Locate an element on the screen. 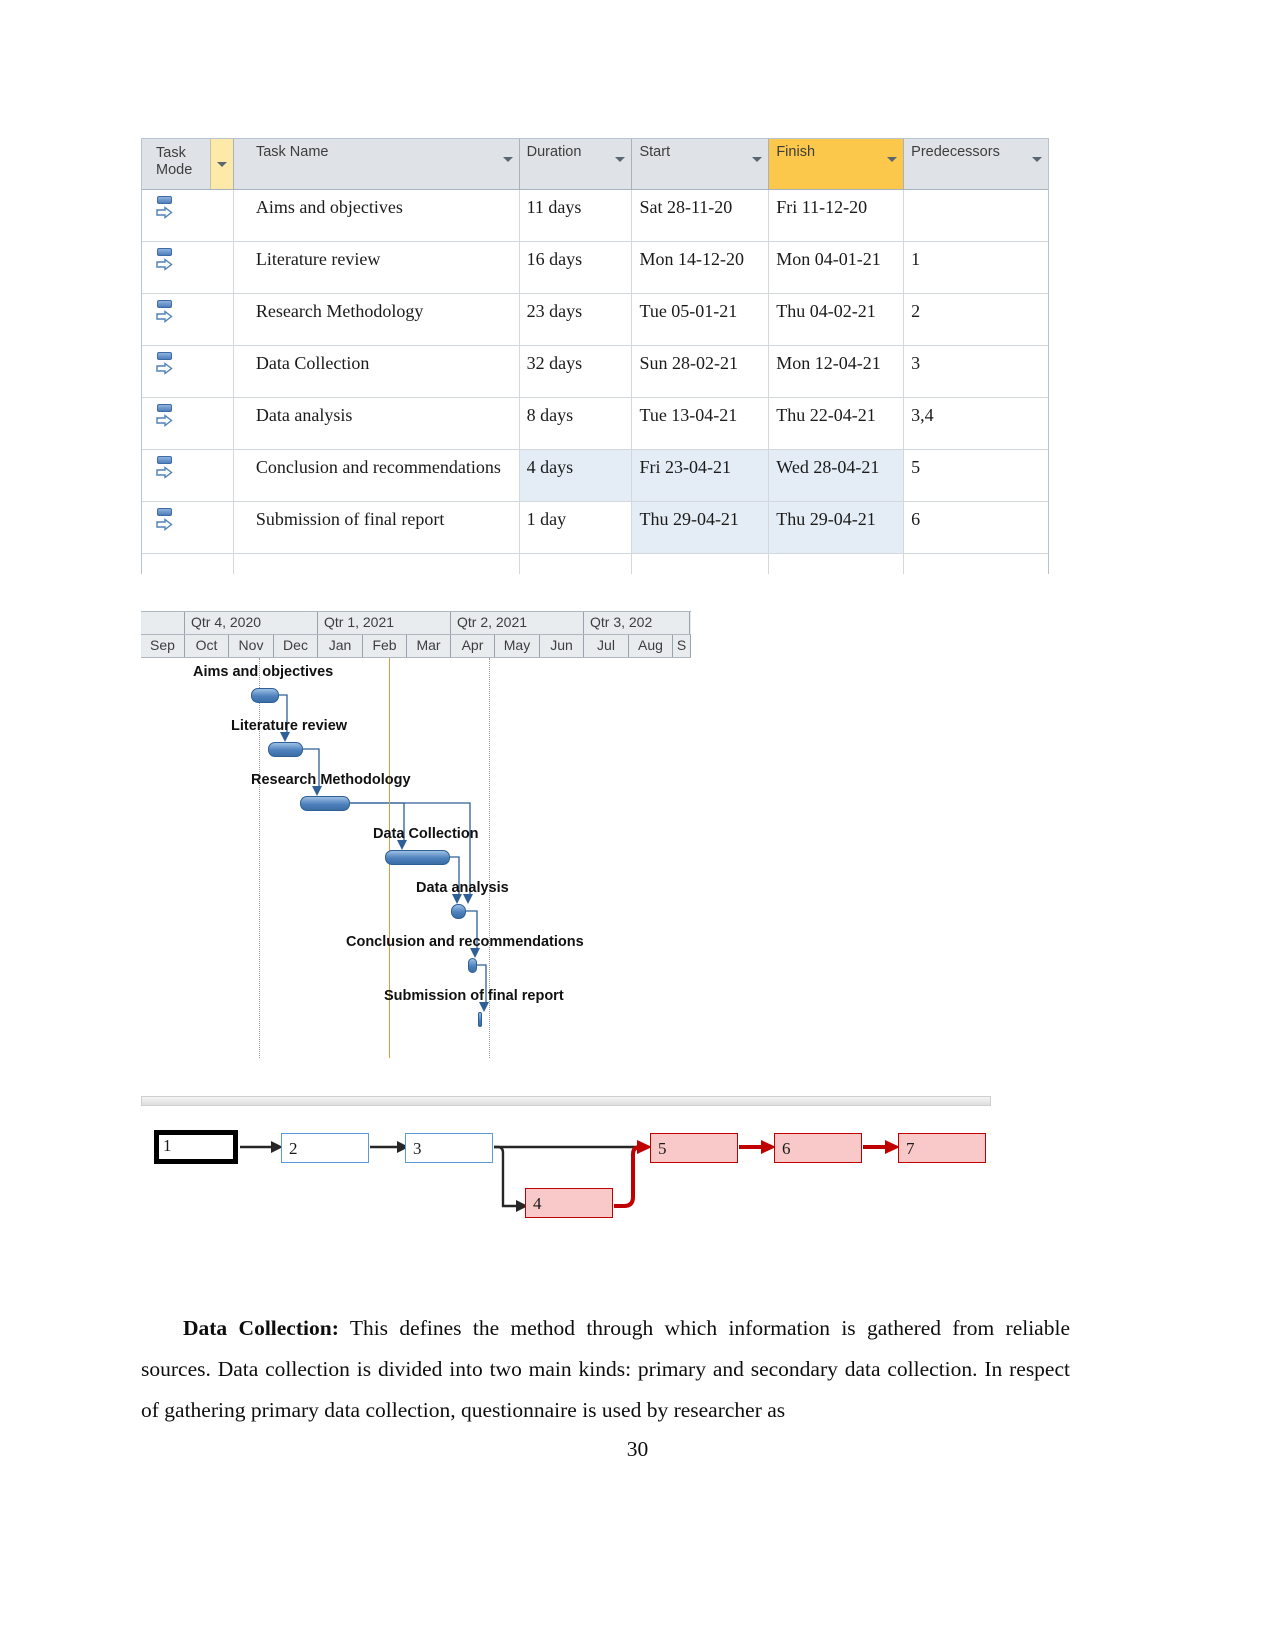  cell-start: Tue 05-01-21 is located at coordinates (701, 319).